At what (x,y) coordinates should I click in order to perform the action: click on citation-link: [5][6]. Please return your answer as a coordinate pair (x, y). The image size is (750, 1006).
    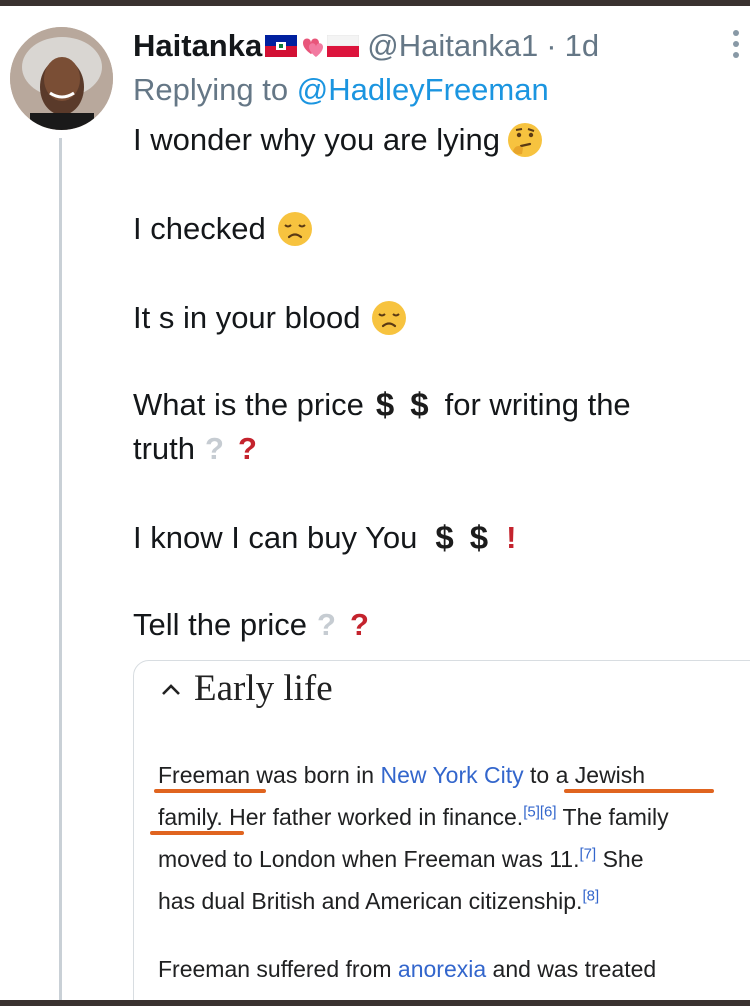
    Looking at the image, I should click on (539, 811).